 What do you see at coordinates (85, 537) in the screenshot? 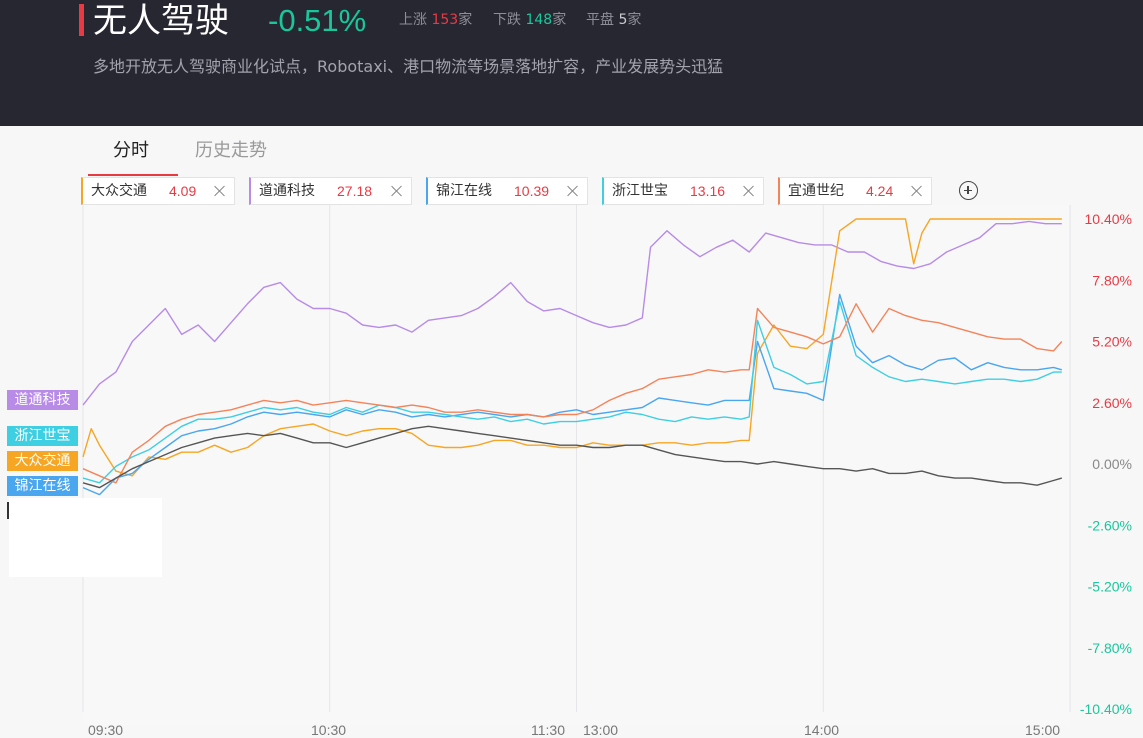
I see `tooltip-panel` at bounding box center [85, 537].